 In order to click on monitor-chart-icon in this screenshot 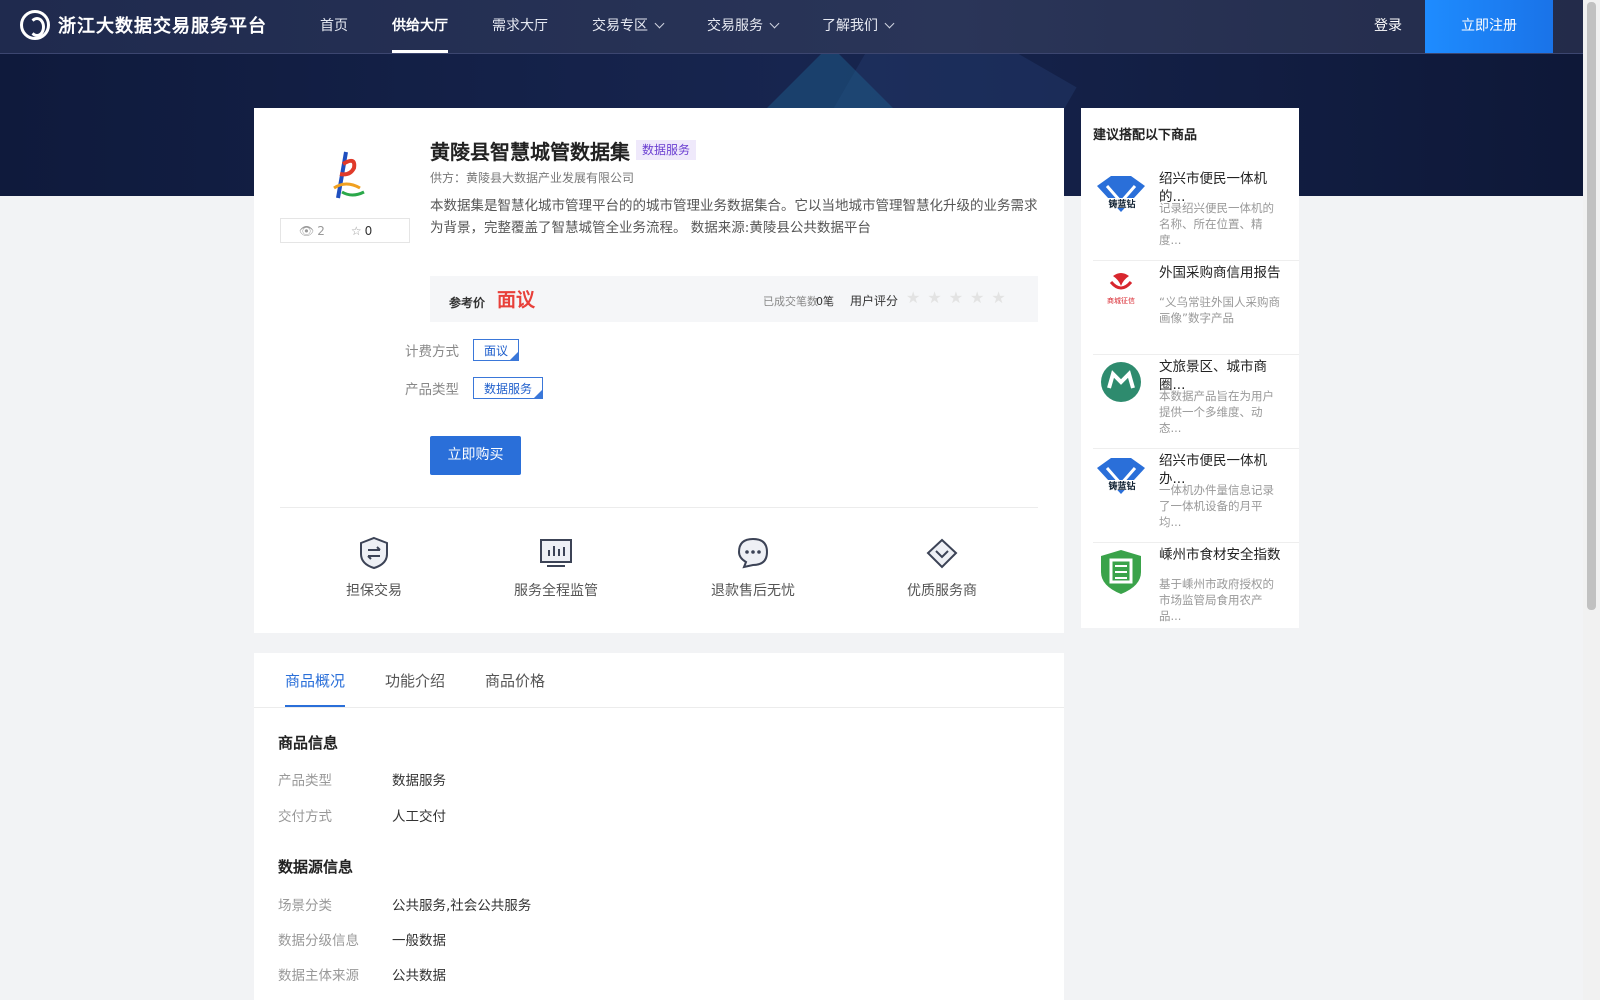, I will do `click(556, 553)`.